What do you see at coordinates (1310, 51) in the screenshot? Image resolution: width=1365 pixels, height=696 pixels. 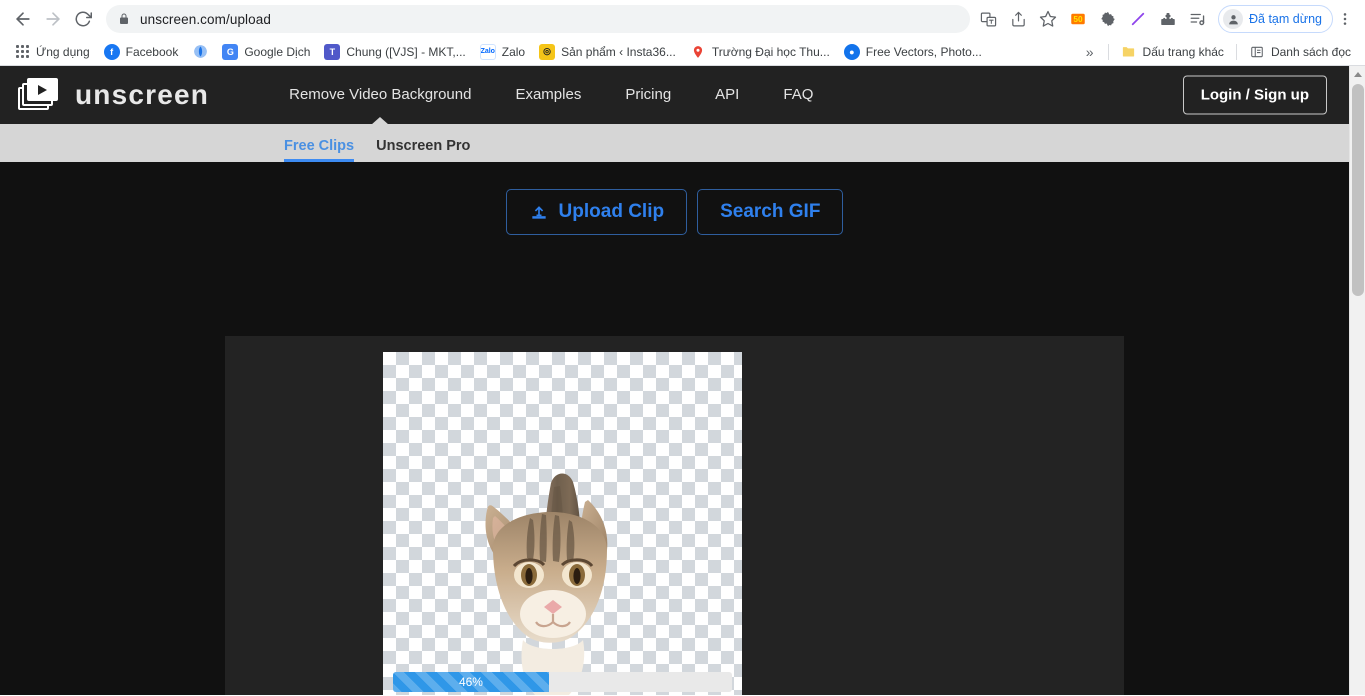 I see `bookmark-label: Danh sách đọc` at bounding box center [1310, 51].